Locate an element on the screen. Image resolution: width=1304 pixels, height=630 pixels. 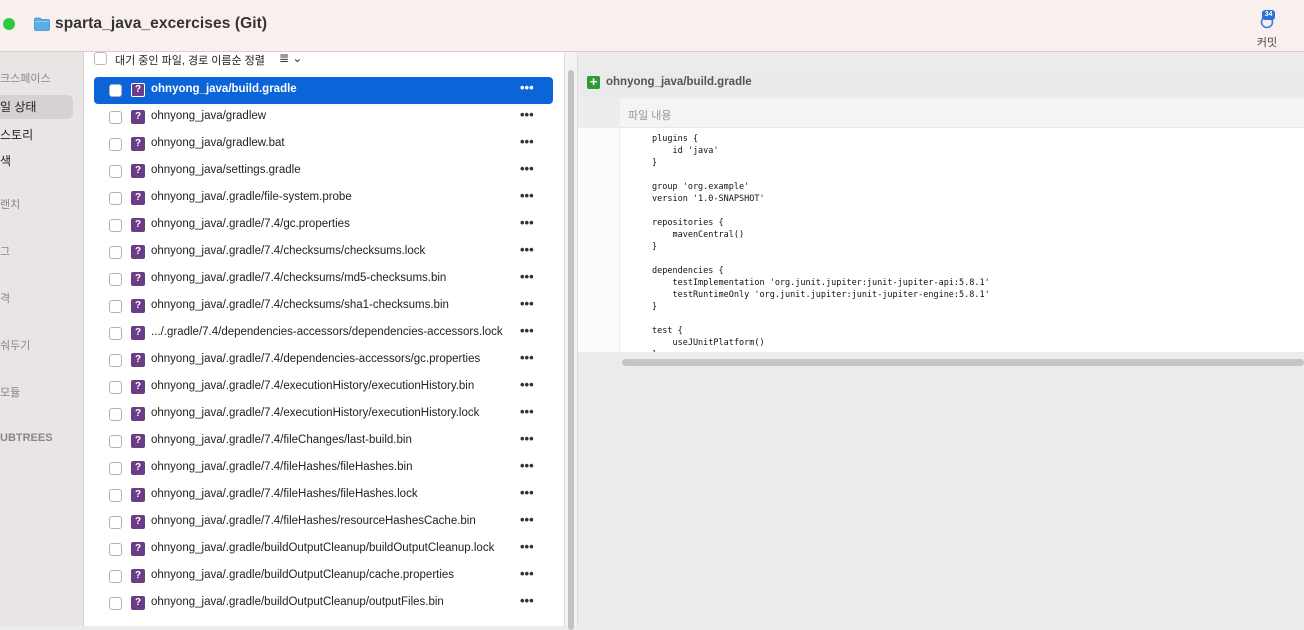
sidebar-section-tags: 그 is located at coordinates (5, 251).